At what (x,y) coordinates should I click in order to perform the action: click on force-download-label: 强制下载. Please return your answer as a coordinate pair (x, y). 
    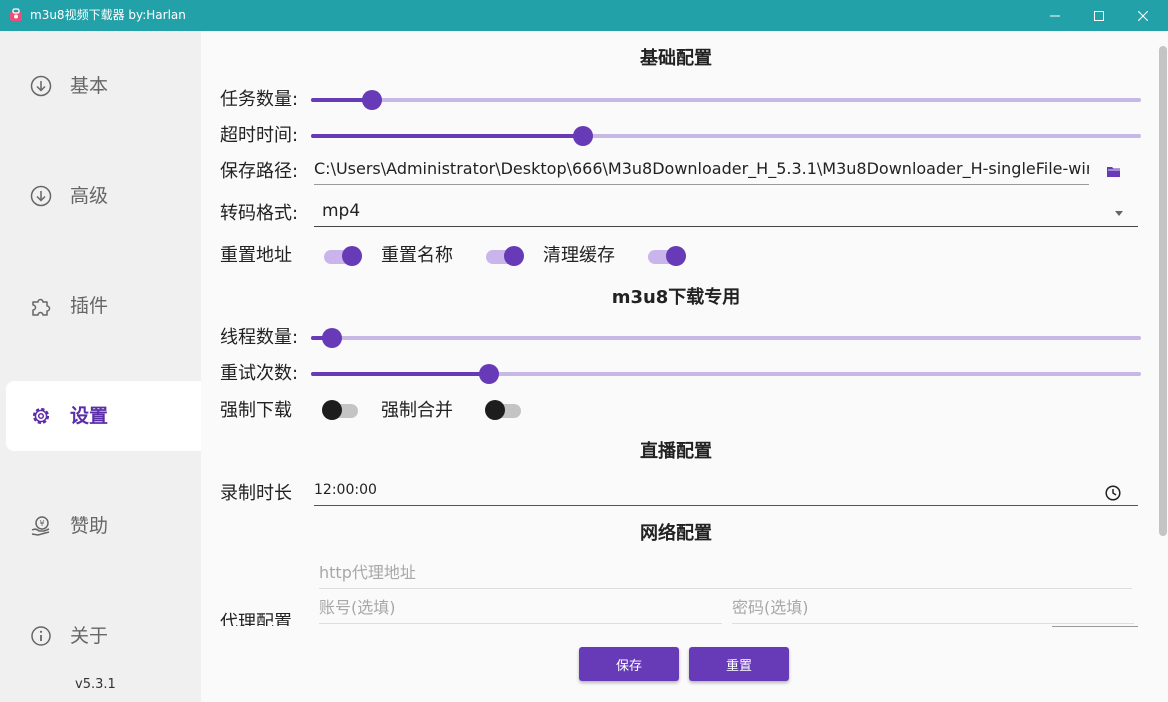
    Looking at the image, I should click on (256, 410).